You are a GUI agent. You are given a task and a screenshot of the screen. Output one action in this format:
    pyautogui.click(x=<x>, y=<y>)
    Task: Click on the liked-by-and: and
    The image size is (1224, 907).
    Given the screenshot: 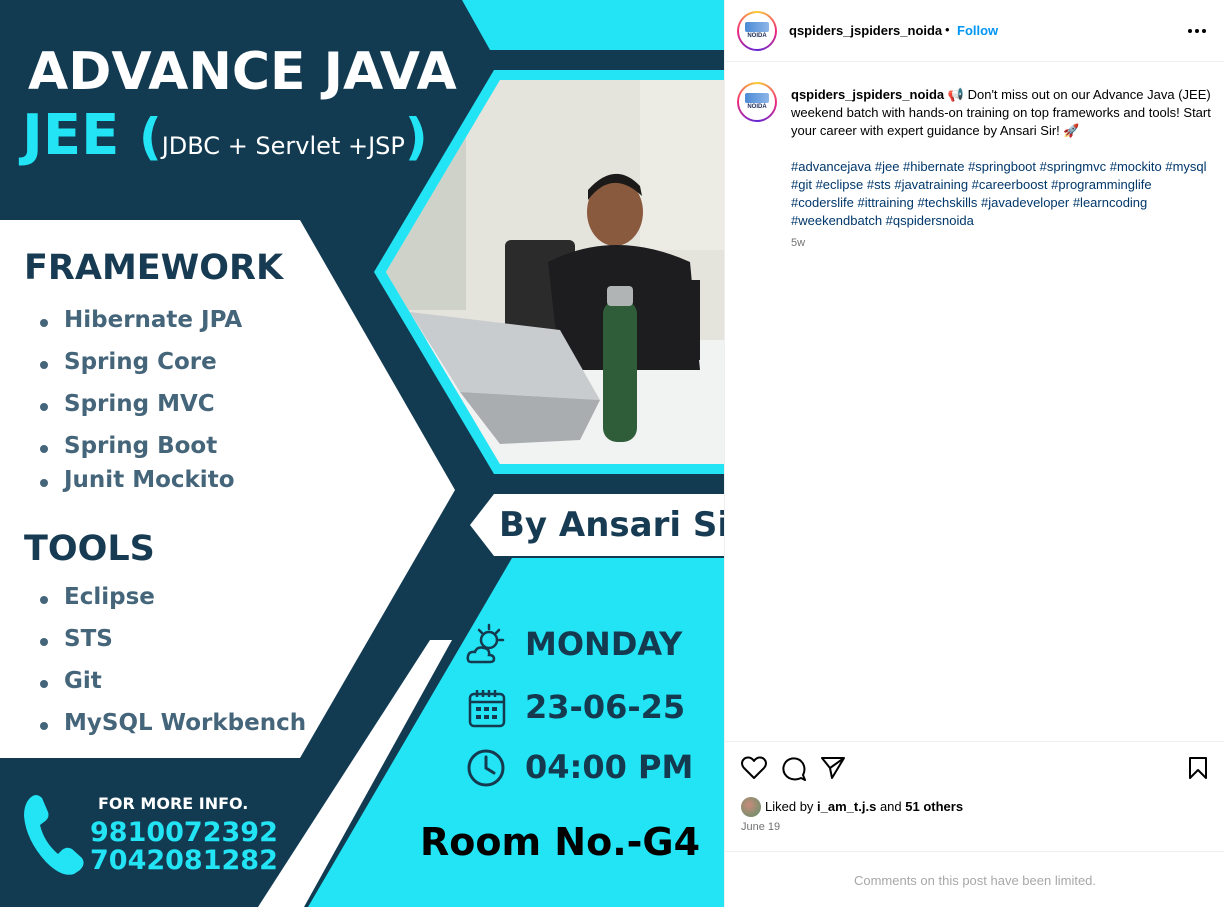 What is the action you would take?
    pyautogui.click(x=890, y=806)
    